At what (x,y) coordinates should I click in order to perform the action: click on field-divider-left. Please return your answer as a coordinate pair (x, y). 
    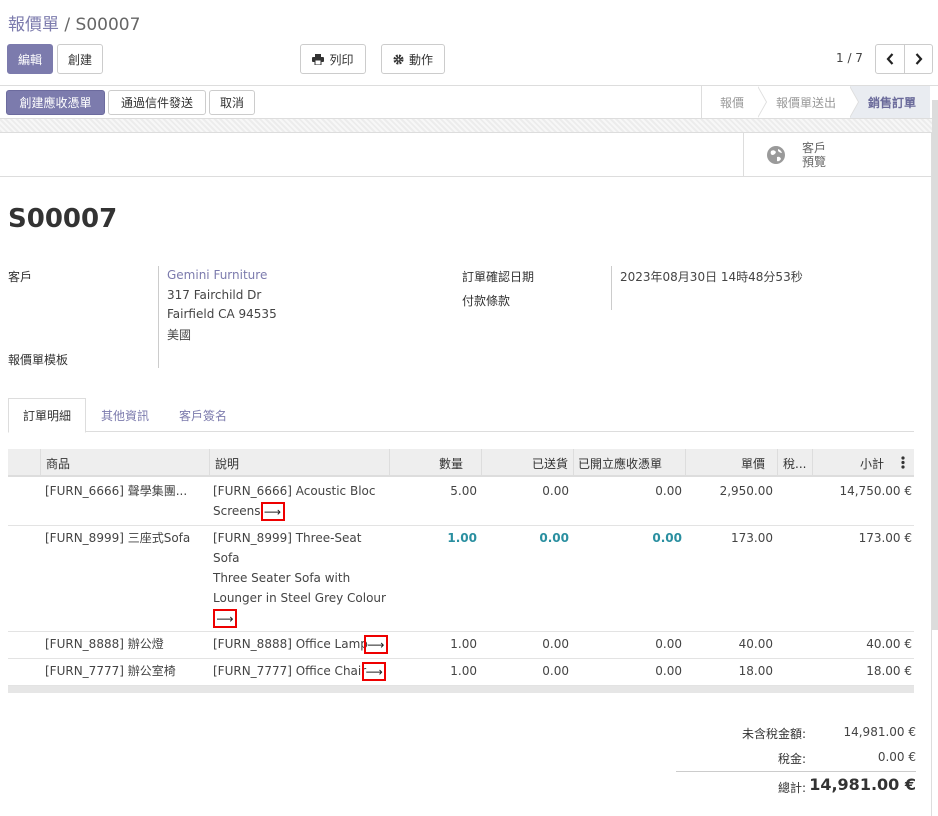
    Looking at the image, I should click on (158, 317).